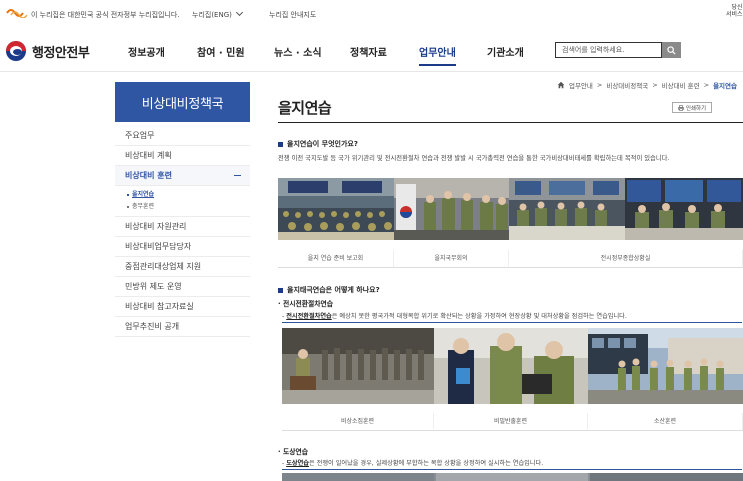 The width and height of the screenshot is (743, 481). Describe the element at coordinates (512, 477) in the screenshot. I see `photo-tabletop-strip` at that location.